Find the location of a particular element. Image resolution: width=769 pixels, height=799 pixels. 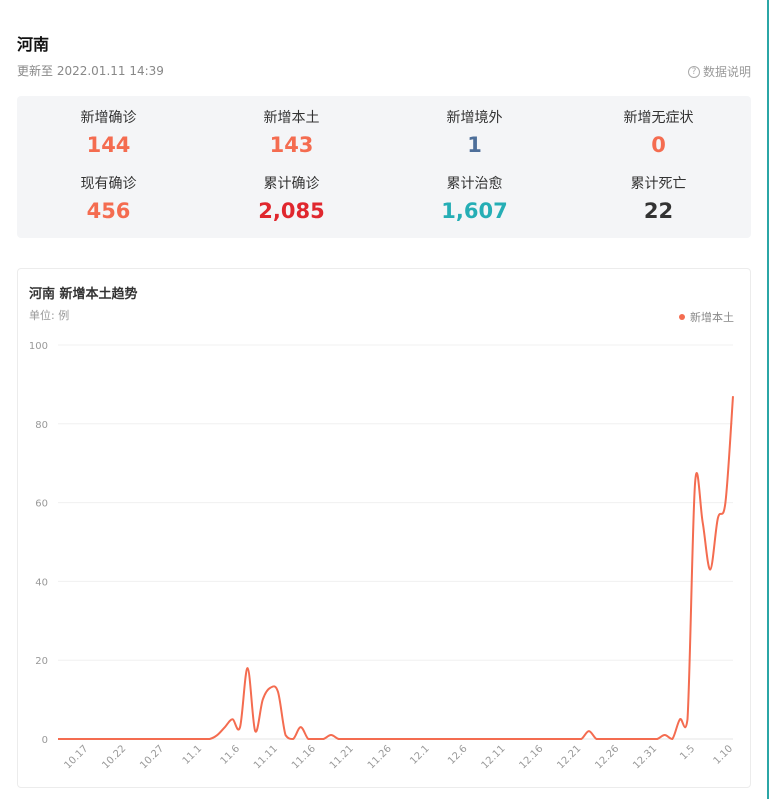

stat-value: 1,607 is located at coordinates (474, 211).